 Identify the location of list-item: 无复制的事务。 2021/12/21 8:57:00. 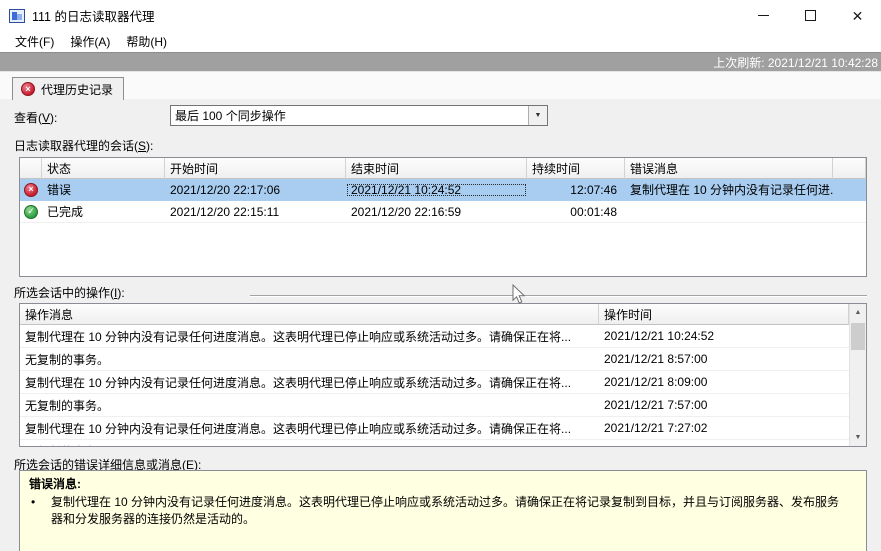
(443, 359).